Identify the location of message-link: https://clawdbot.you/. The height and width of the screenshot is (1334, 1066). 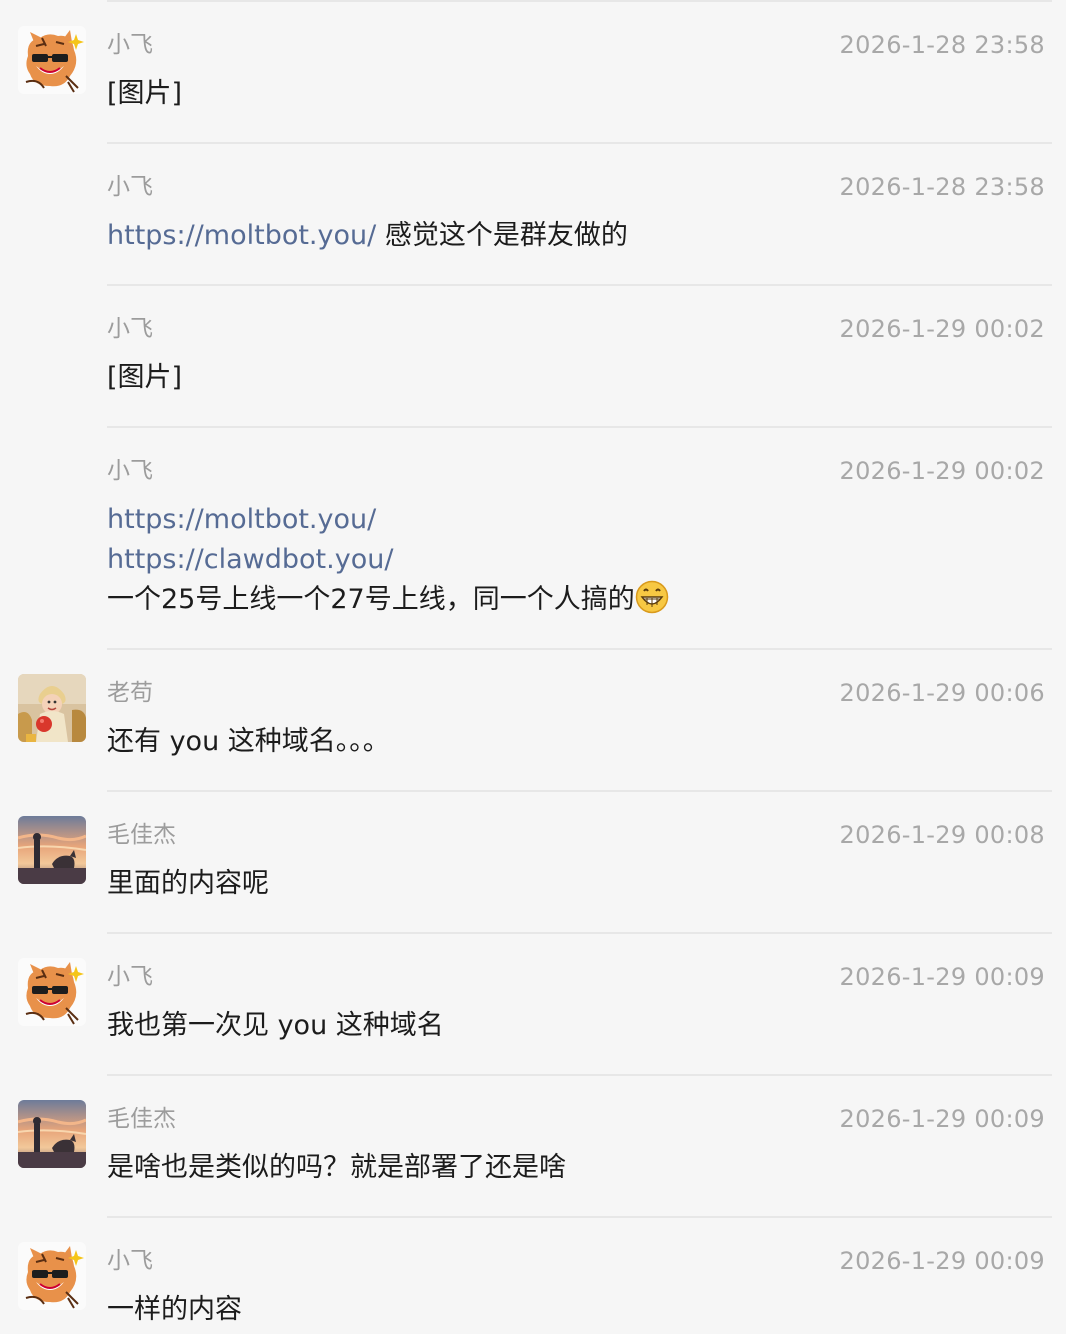
(388, 560).